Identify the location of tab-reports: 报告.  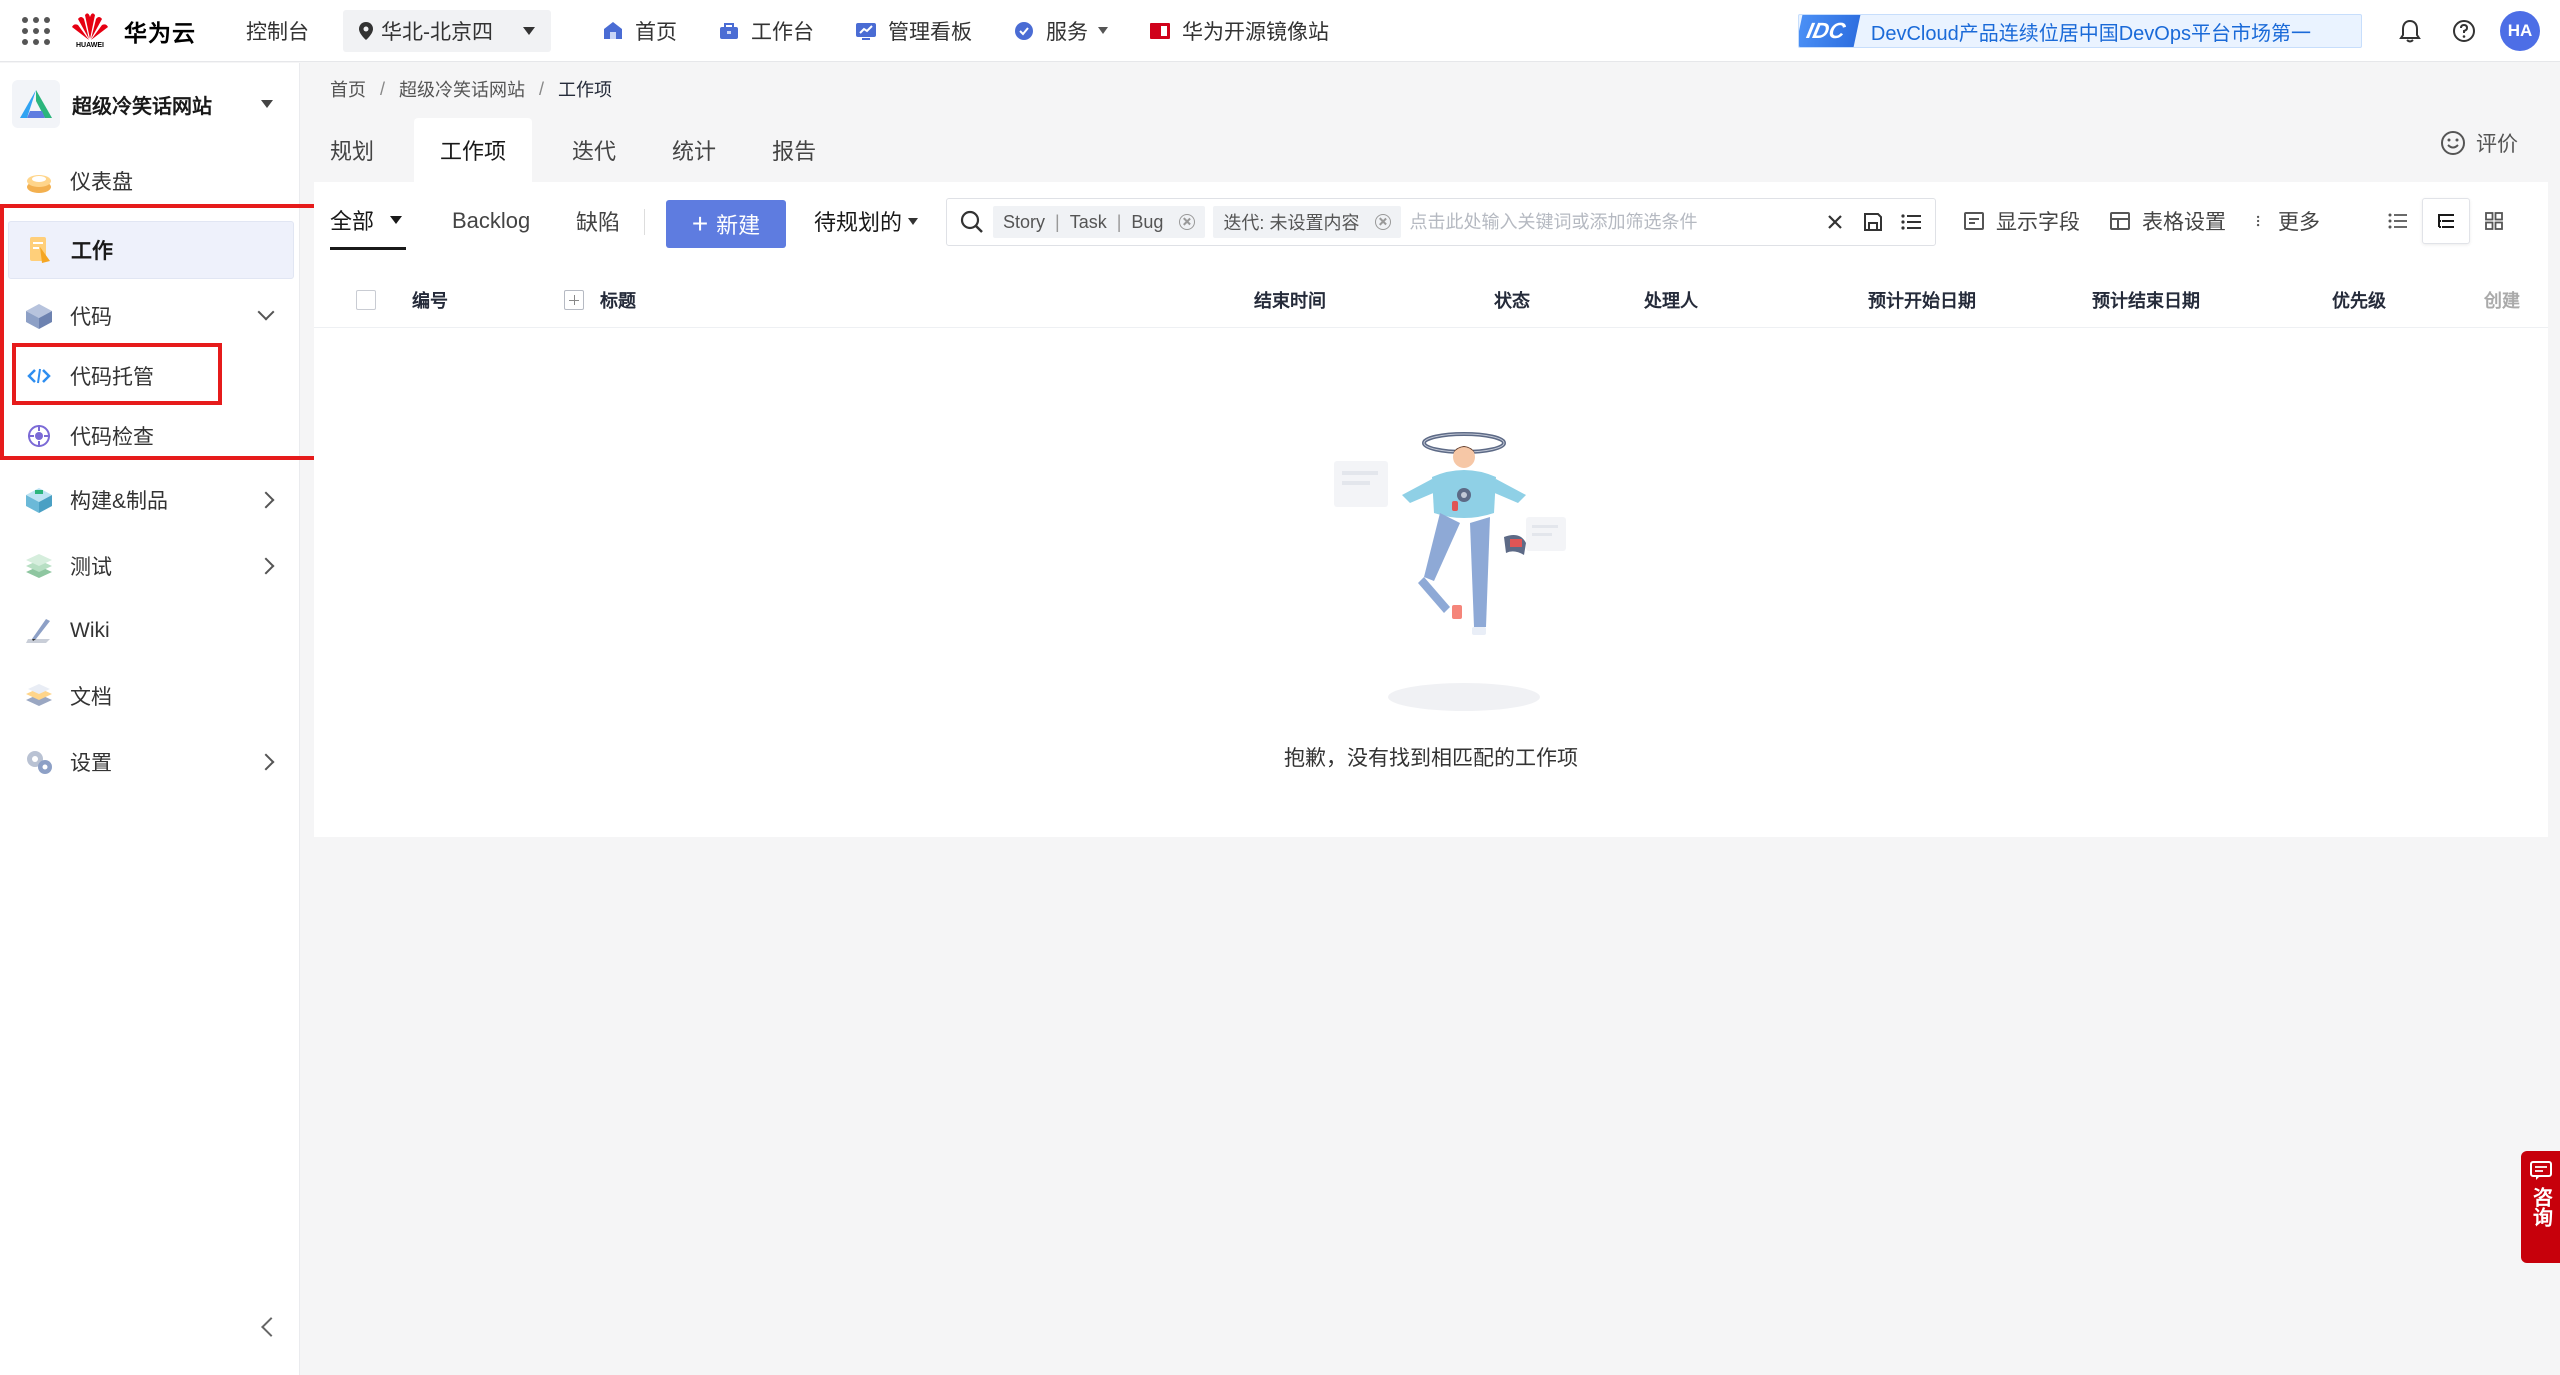
(794, 150).